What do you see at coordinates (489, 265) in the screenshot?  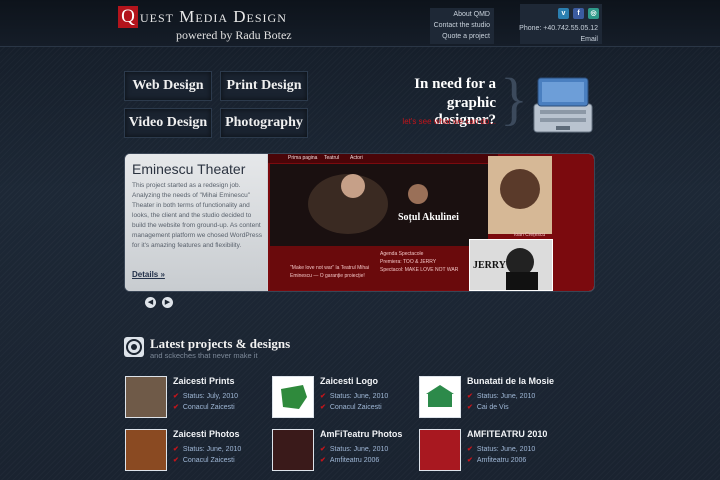 I see `poster-title: JERRY` at bounding box center [489, 265].